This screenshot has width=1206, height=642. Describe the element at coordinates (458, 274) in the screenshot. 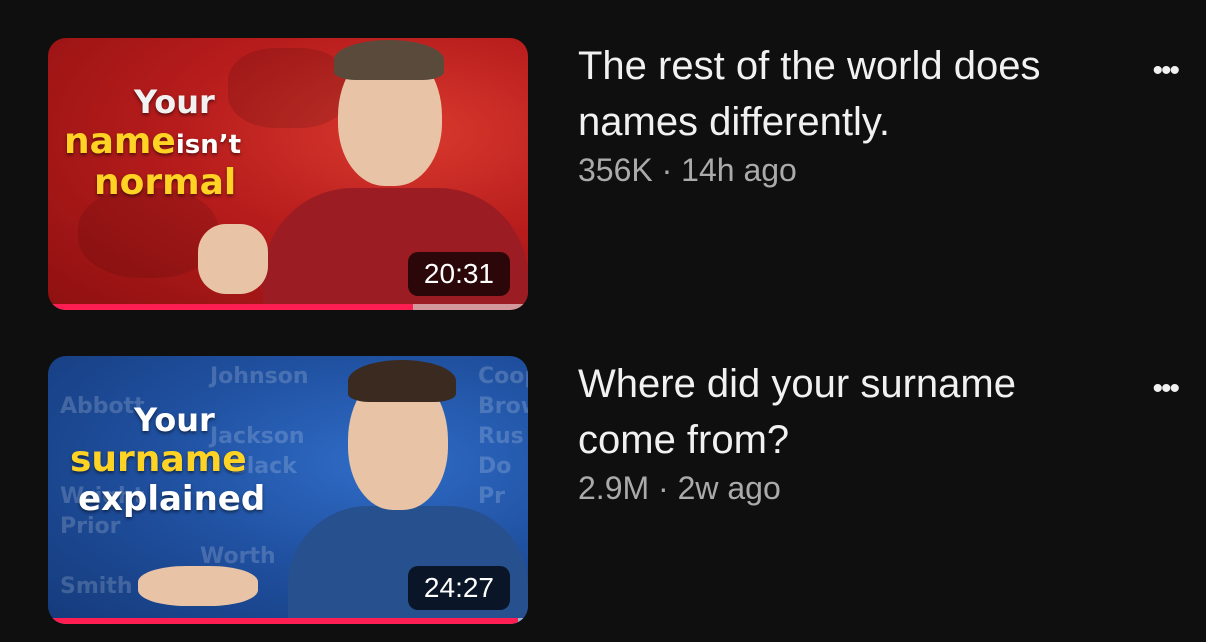

I see `duration-badge: 20:31` at that location.